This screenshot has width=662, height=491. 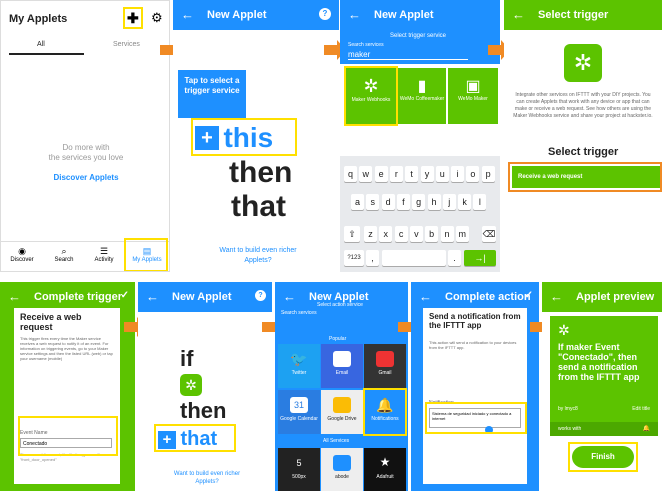 I want to click on tile-adafruit: ★ Adafruit, so click(x=385, y=469).